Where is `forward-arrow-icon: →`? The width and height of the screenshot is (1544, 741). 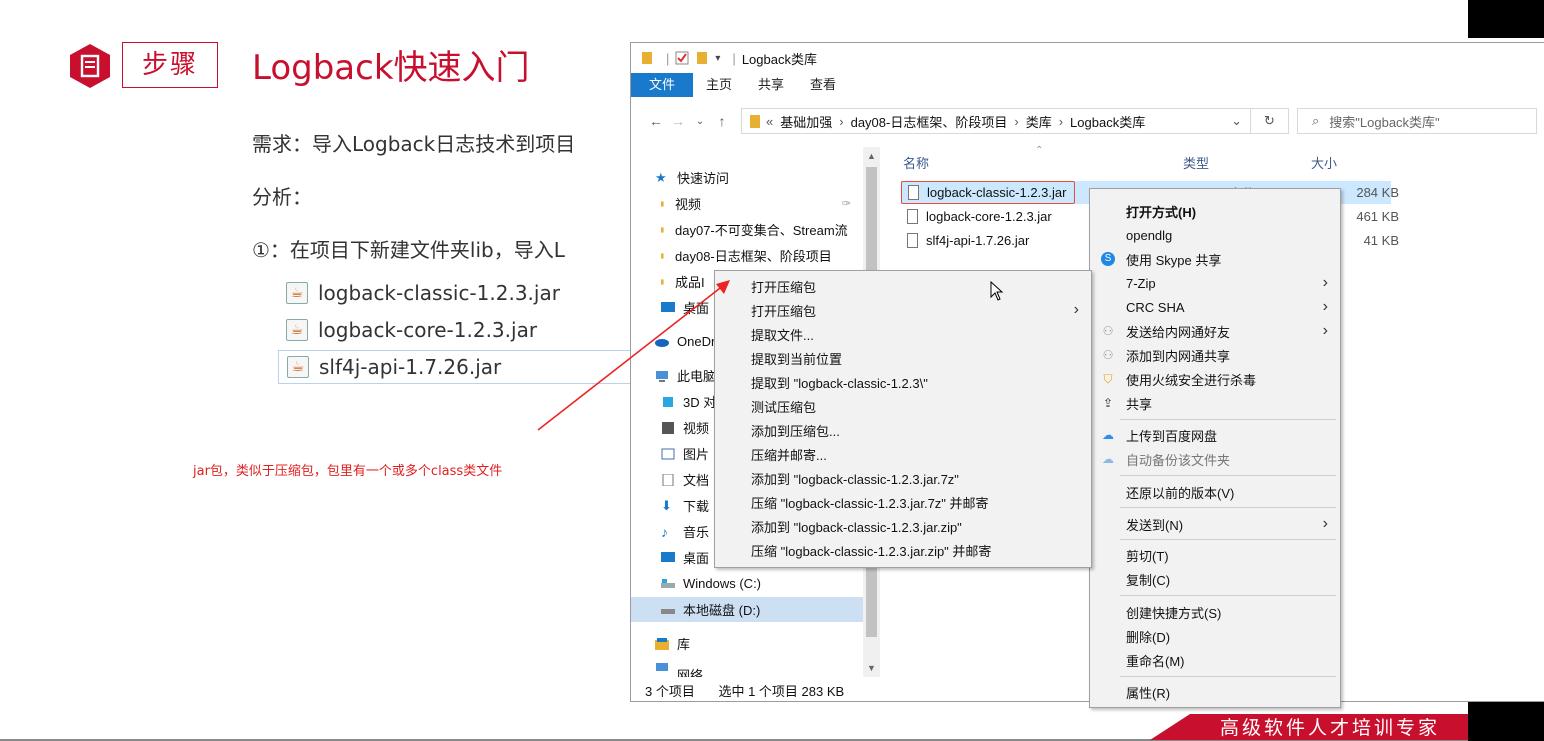 forward-arrow-icon: → is located at coordinates (678, 121).